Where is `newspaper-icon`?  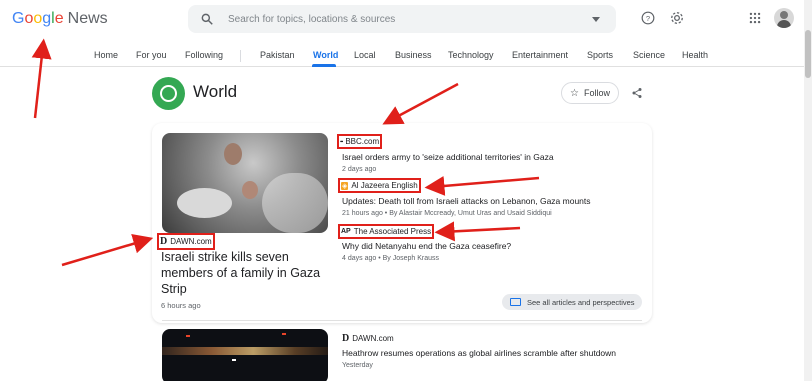
newspaper-icon is located at coordinates (515, 302).